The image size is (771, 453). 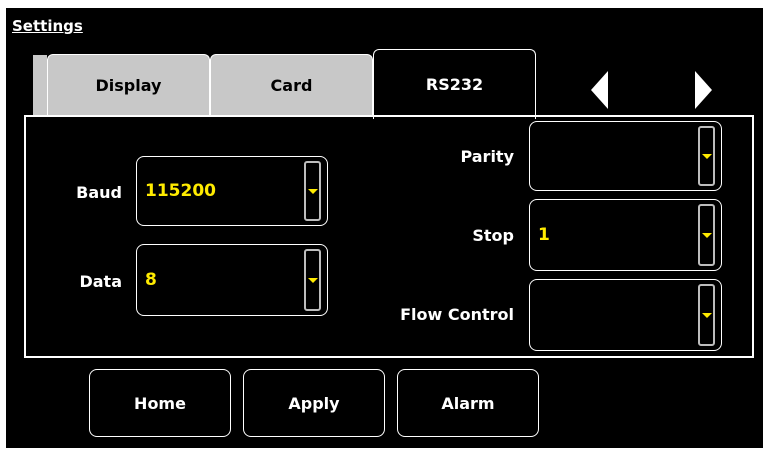 What do you see at coordinates (493, 235) in the screenshot?
I see `stop-label: Stop` at bounding box center [493, 235].